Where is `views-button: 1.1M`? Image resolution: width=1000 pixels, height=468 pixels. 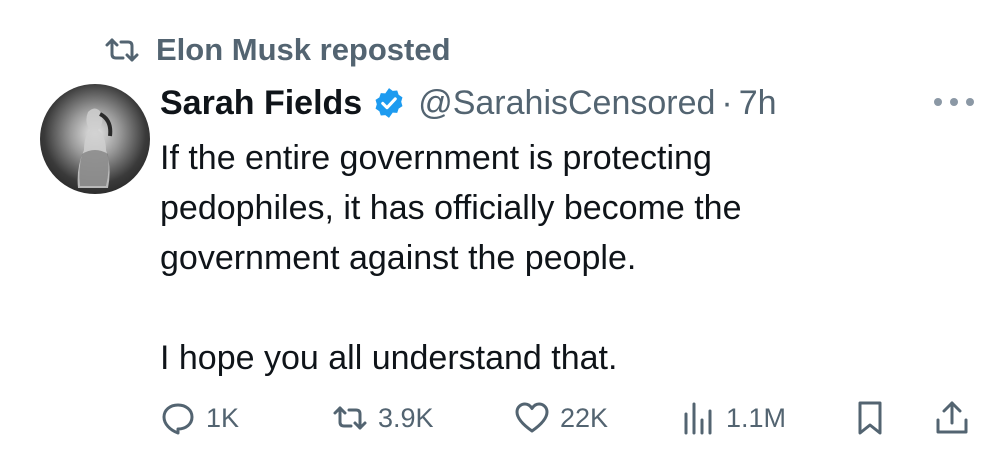 views-button: 1.1M is located at coordinates (733, 418).